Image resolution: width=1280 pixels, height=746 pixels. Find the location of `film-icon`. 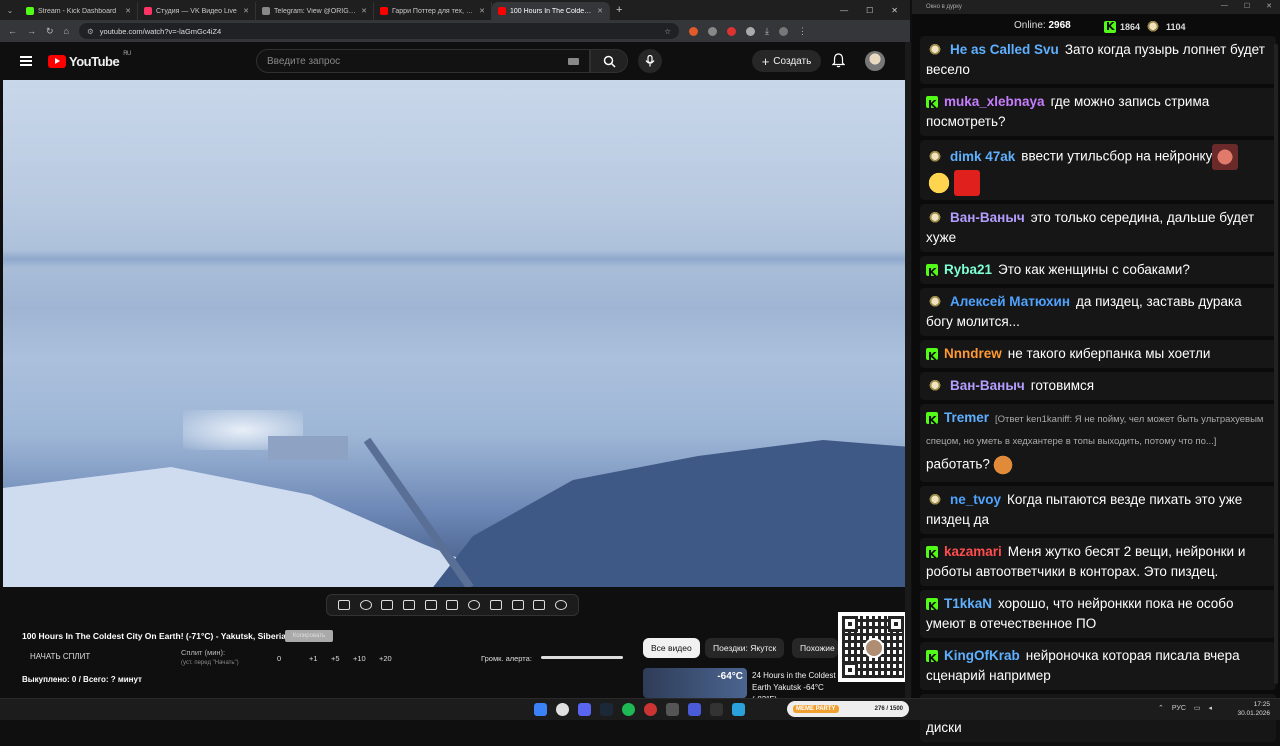

film-icon is located at coordinates (409, 605).